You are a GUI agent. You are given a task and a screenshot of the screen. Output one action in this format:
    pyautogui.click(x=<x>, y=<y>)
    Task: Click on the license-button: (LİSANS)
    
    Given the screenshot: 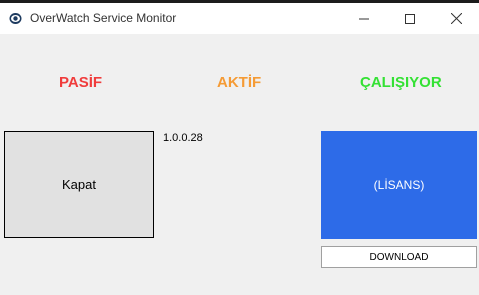 What is the action you would take?
    pyautogui.click(x=399, y=185)
    